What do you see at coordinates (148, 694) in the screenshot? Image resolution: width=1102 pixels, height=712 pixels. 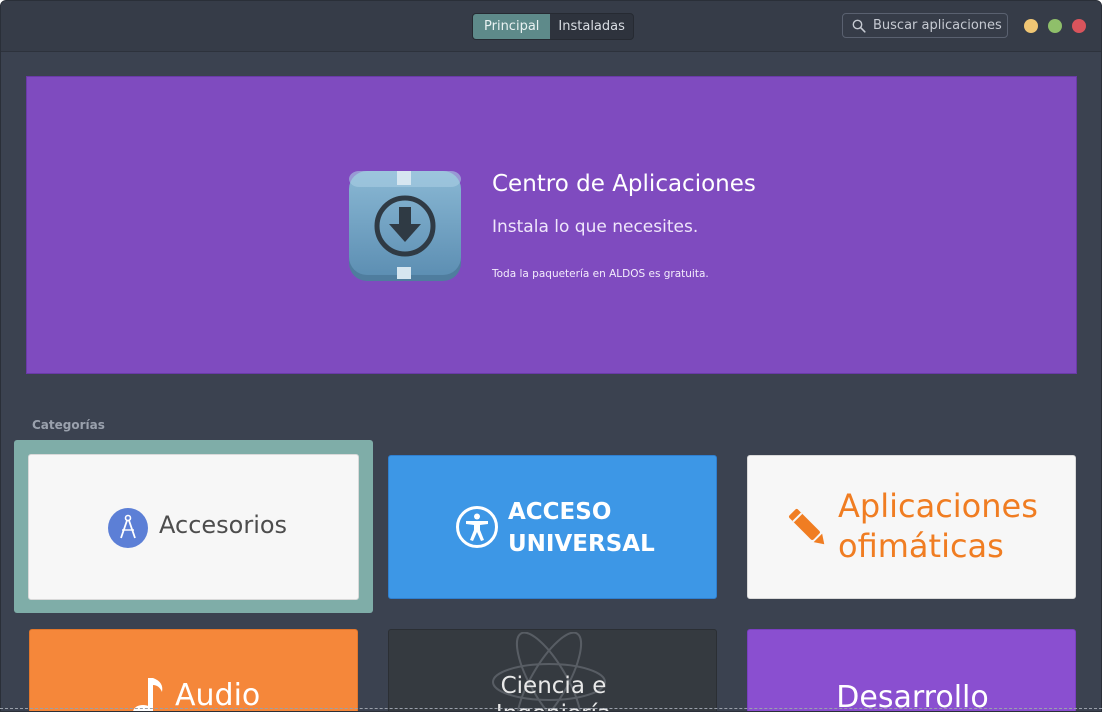 I see `music-note-icon` at bounding box center [148, 694].